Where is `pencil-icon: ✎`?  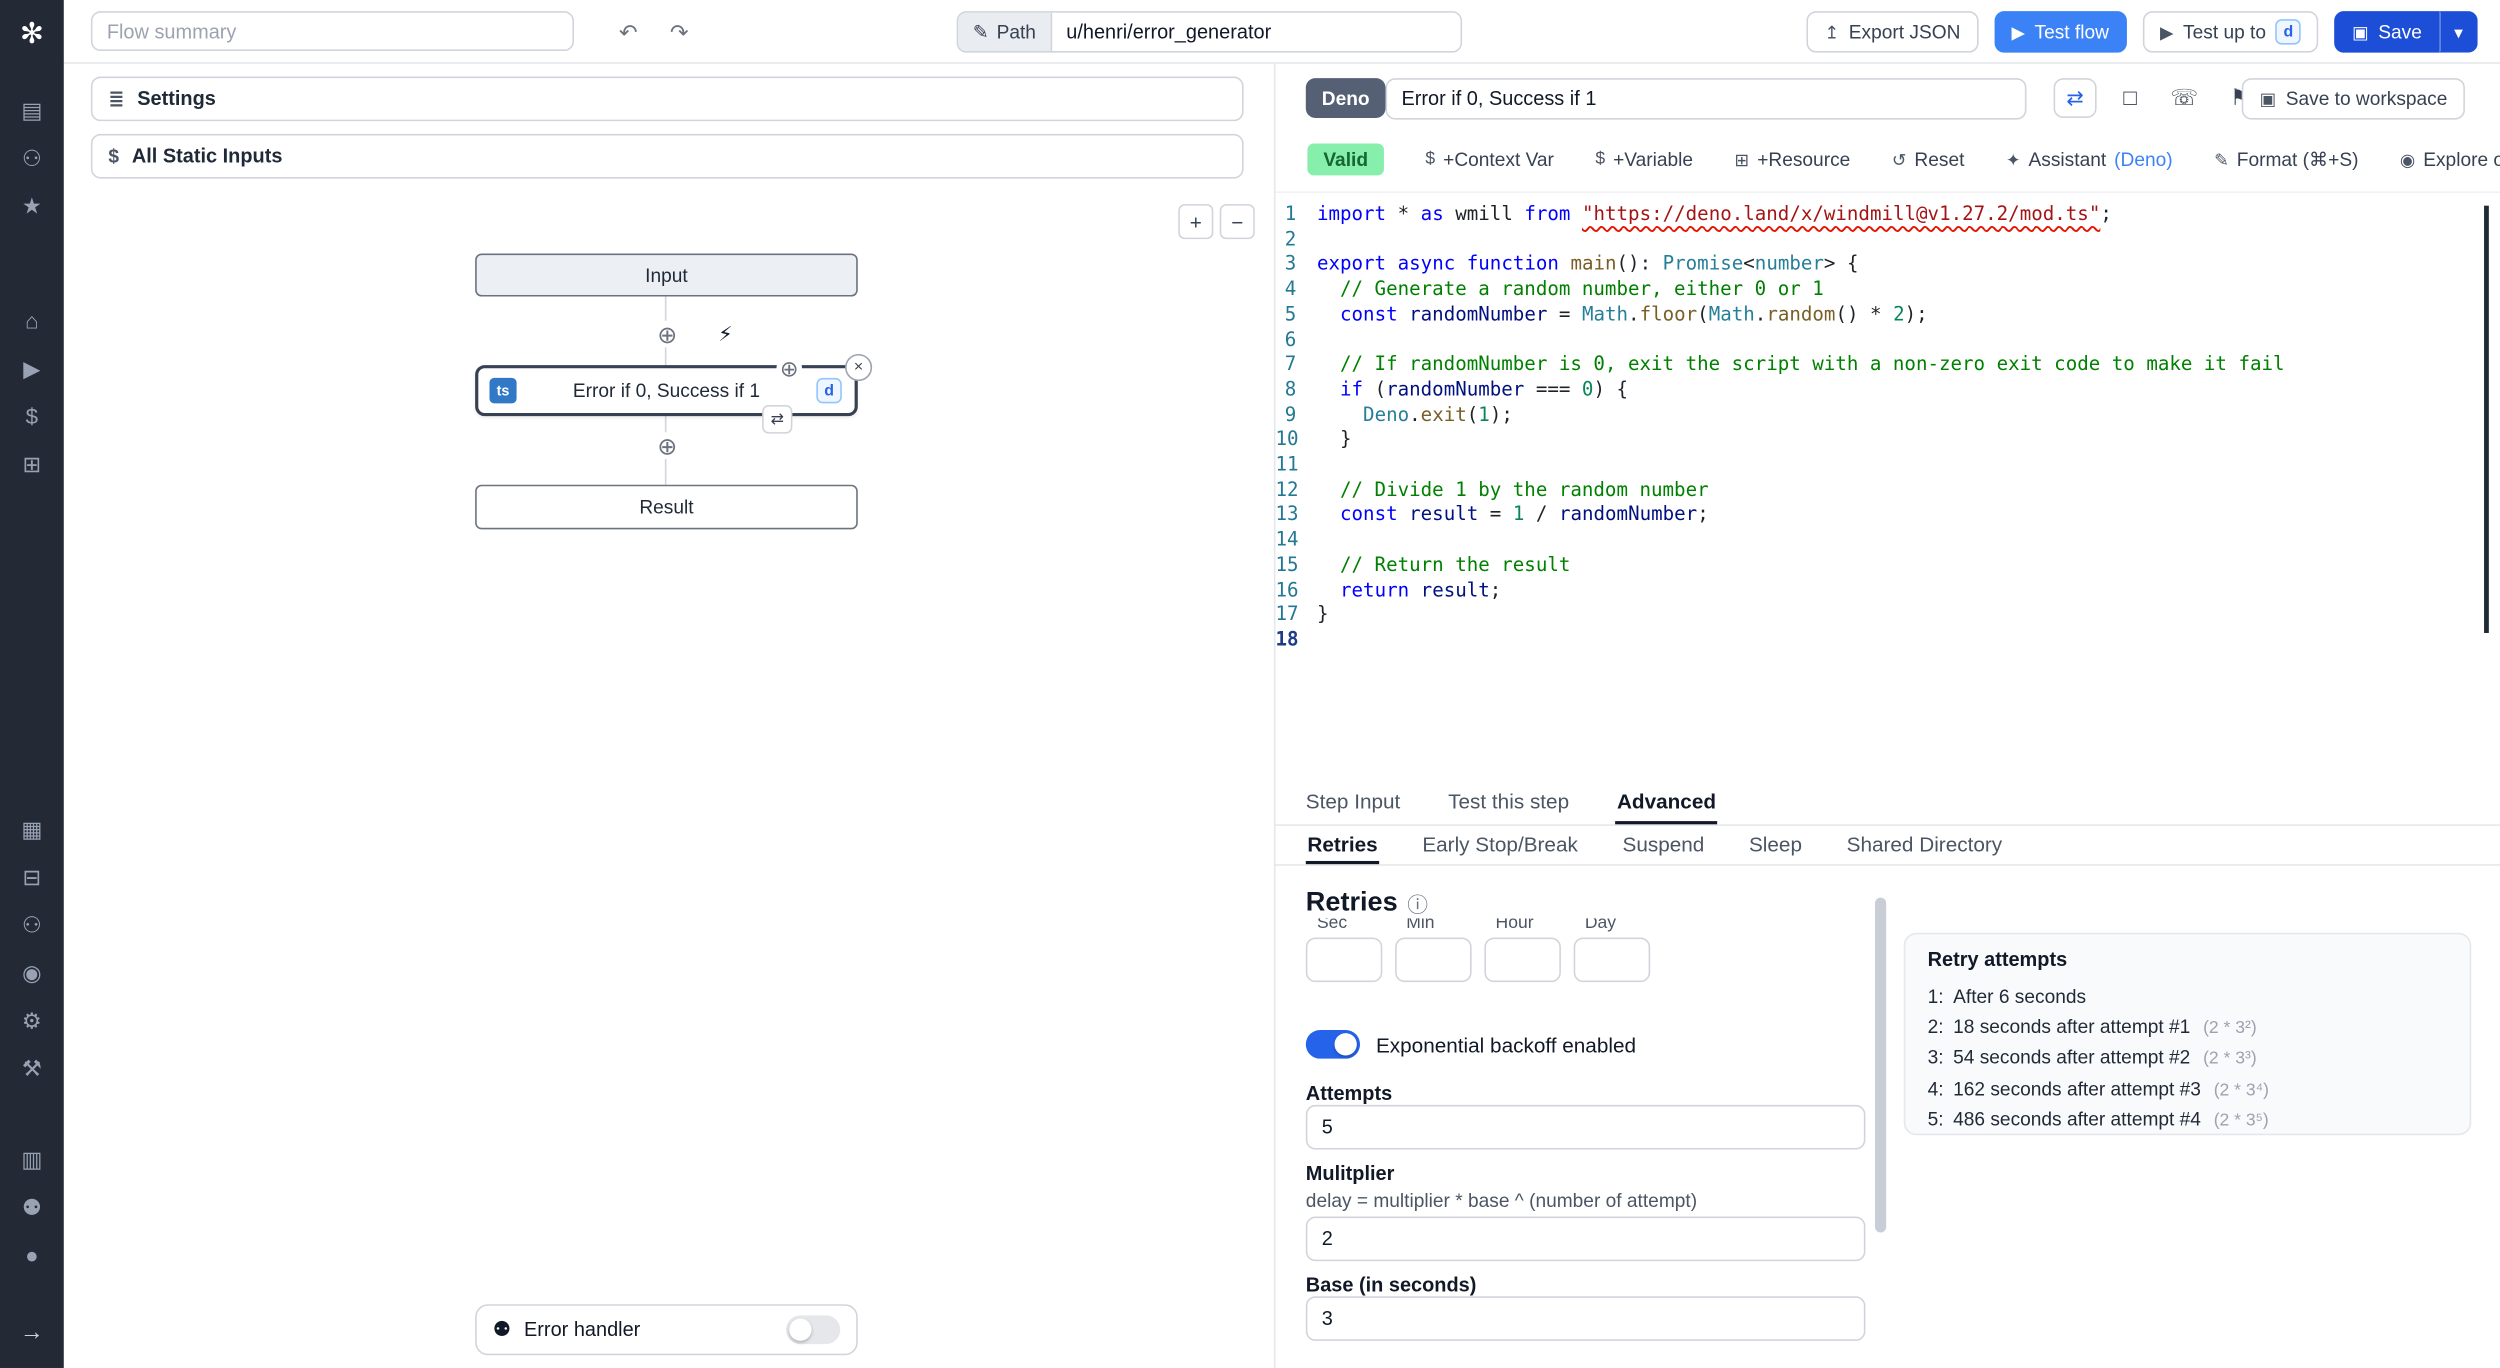 pencil-icon: ✎ is located at coordinates (980, 32).